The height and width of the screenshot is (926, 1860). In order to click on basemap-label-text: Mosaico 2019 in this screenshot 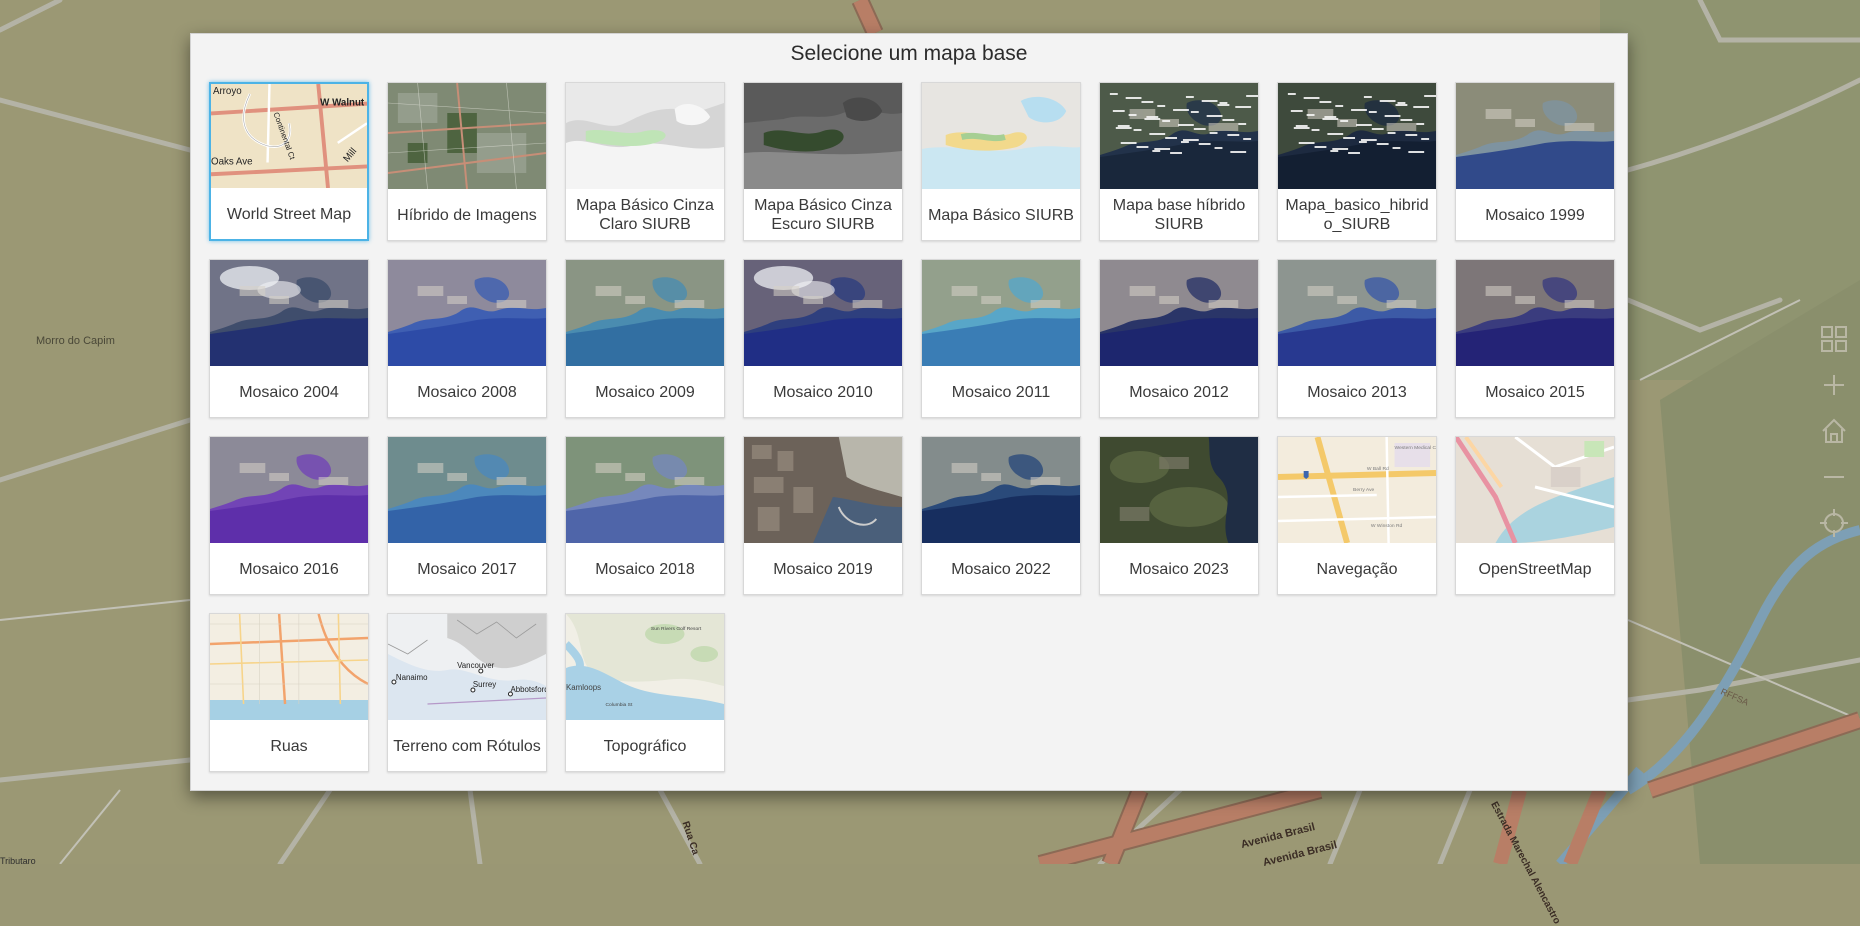, I will do `click(823, 569)`.